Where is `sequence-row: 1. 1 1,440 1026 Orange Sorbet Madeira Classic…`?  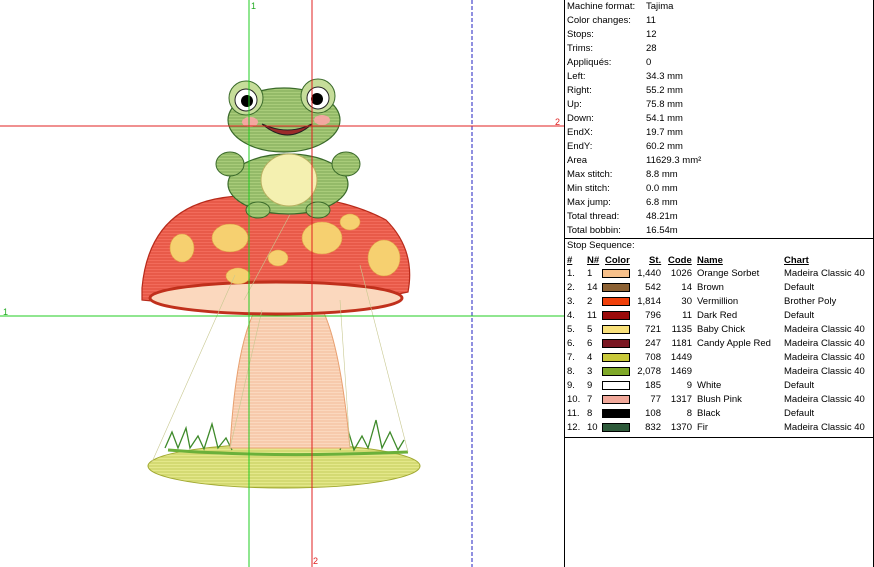
sequence-row: 1. 1 1,440 1026 Orange Sorbet Madeira Classic… is located at coordinates (719, 274).